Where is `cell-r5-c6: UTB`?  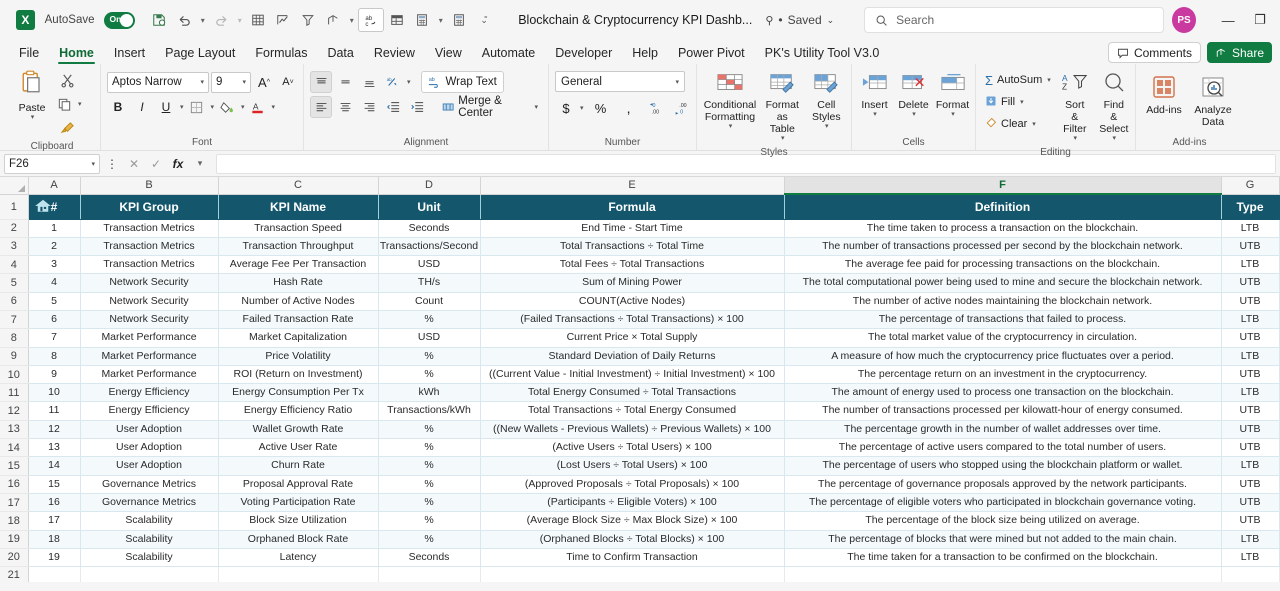
cell-r5-c6: UTB is located at coordinates (1250, 283).